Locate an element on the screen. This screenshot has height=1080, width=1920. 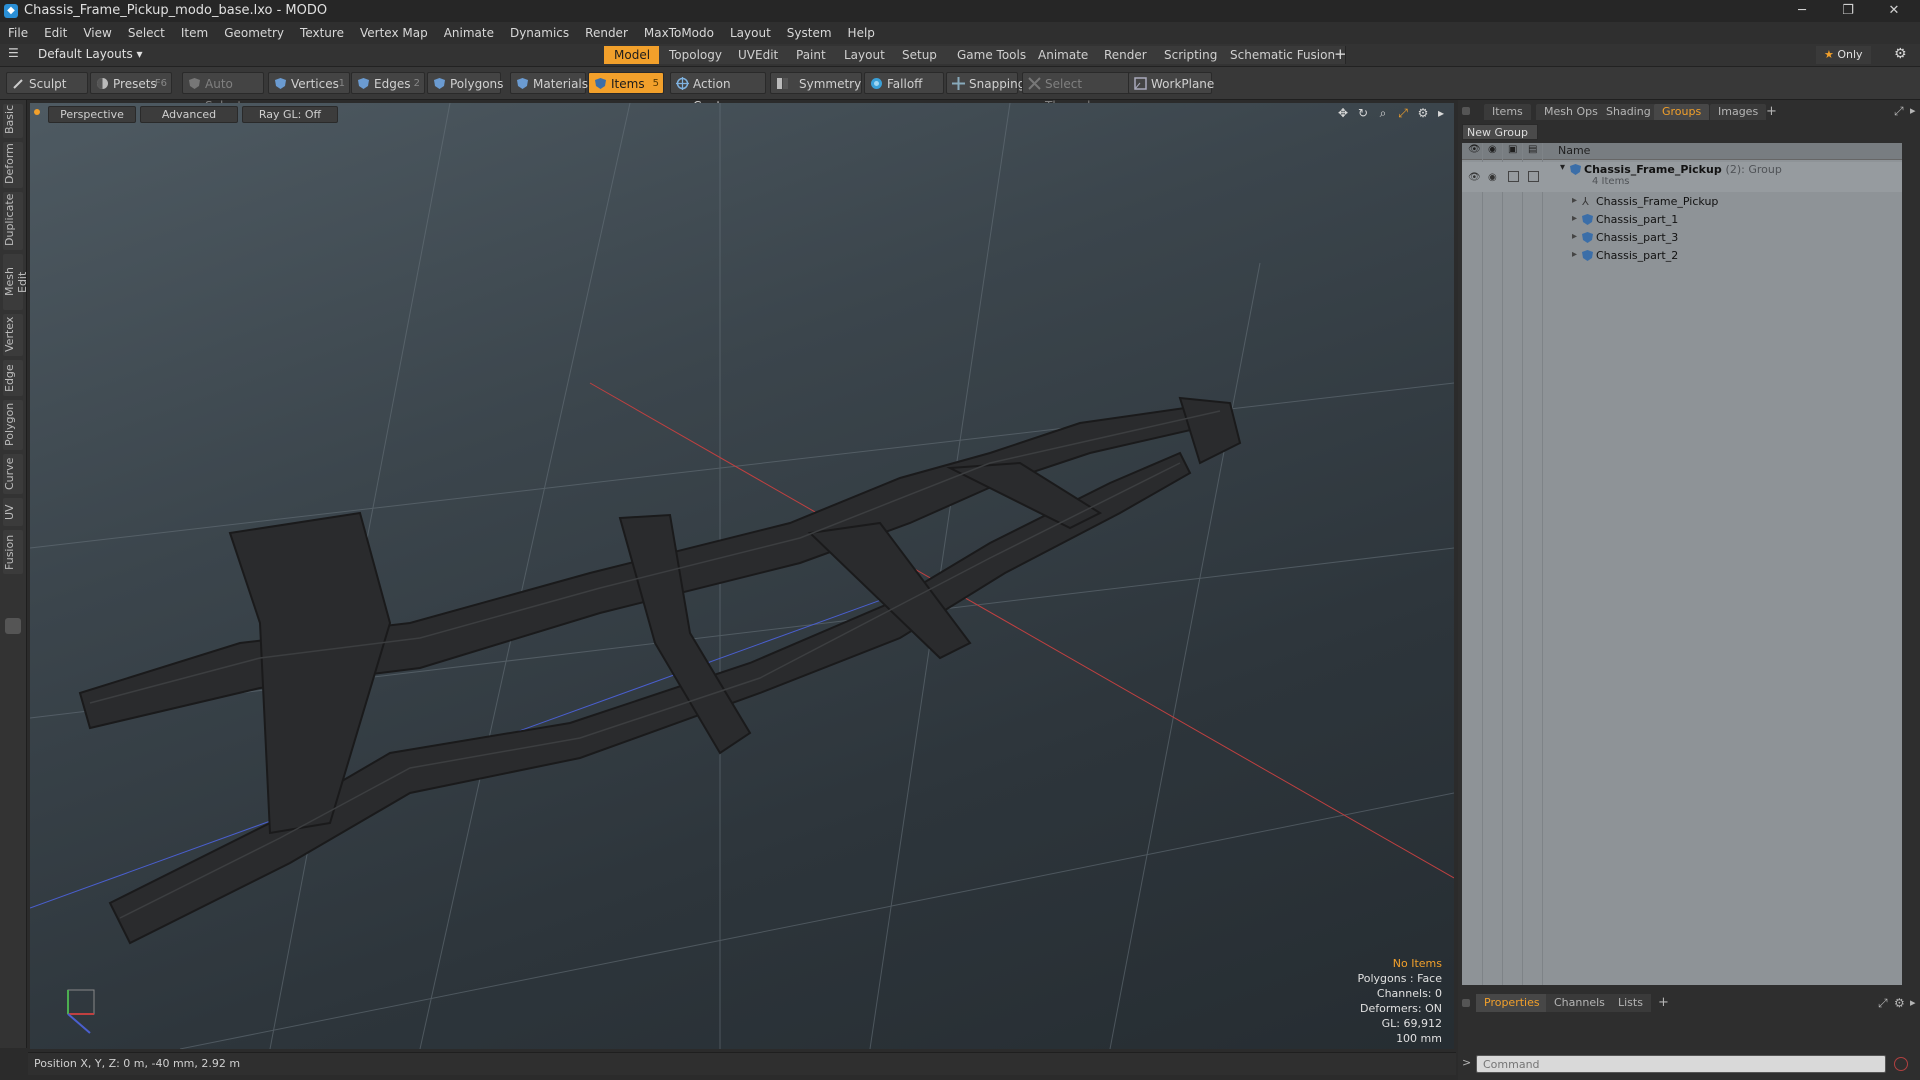
tab-uvedit: UVEdit is located at coordinates (759, 55).